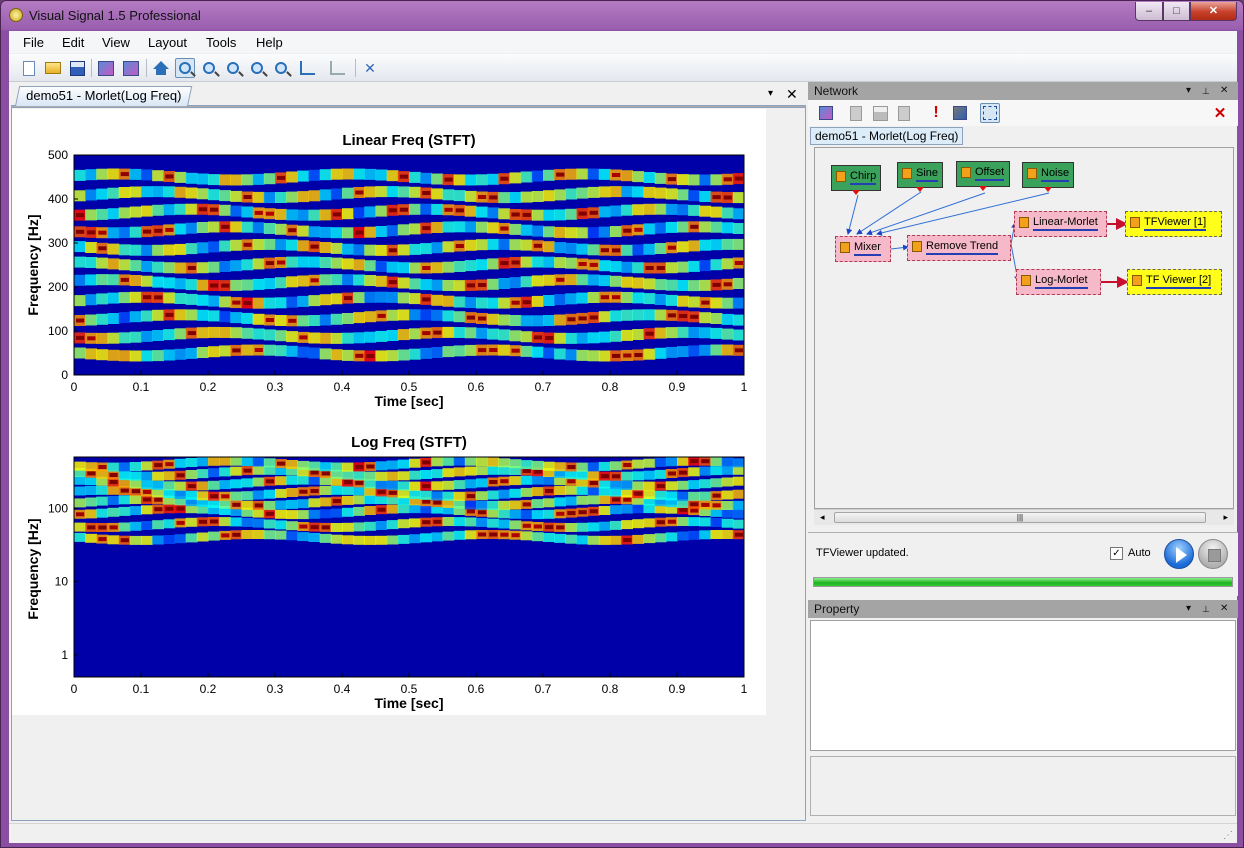 The height and width of the screenshot is (848, 1244). I want to click on add-module-button, so click(826, 113).